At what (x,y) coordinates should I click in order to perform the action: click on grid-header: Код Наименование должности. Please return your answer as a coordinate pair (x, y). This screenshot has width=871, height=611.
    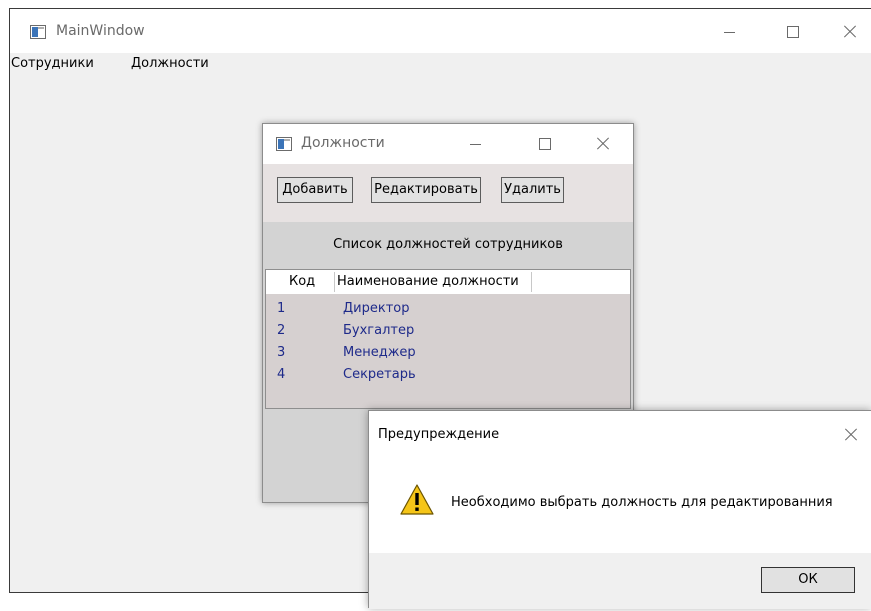
    Looking at the image, I should click on (448, 282).